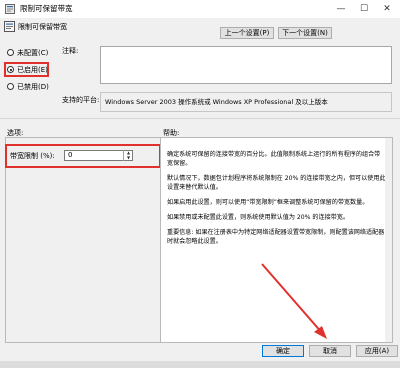 Image resolution: width=400 pixels, height=368 pixels. Describe the element at coordinates (377, 351) in the screenshot. I see `apply-button: 应用(A)` at that location.